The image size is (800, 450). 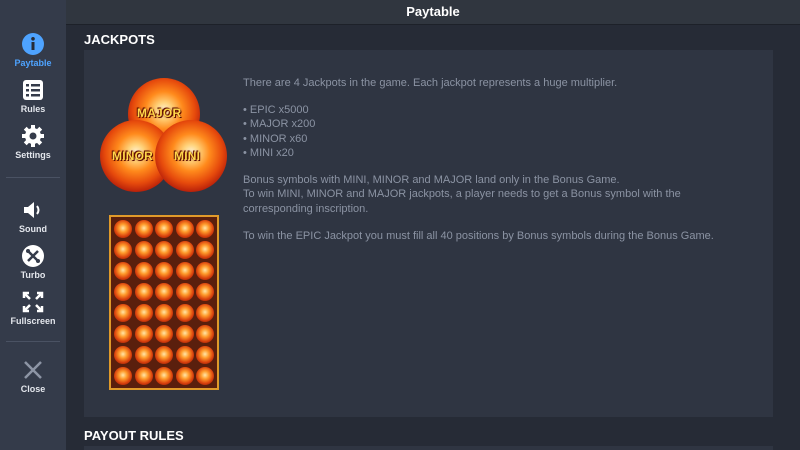 I want to click on sidebar-item-close: Close, so click(x=33, y=376).